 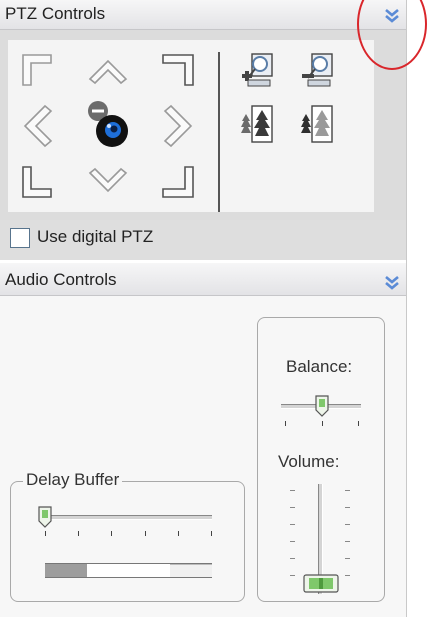 I want to click on focus-far-button, so click(x=317, y=125).